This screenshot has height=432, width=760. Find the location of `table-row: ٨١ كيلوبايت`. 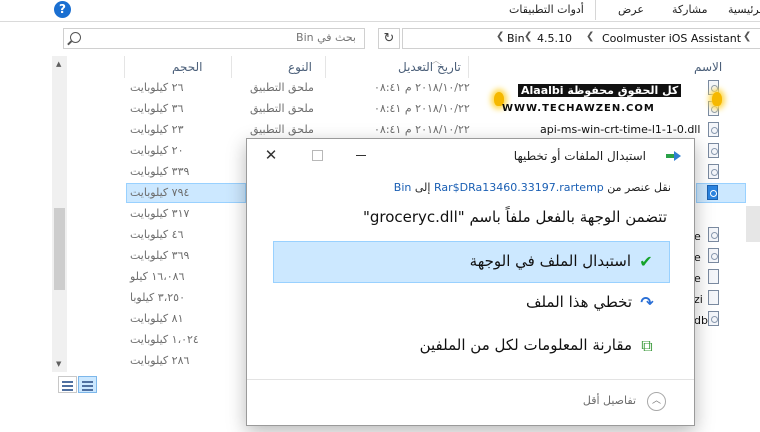

table-row: ٨١ كيلوبايت is located at coordinates (186, 319).